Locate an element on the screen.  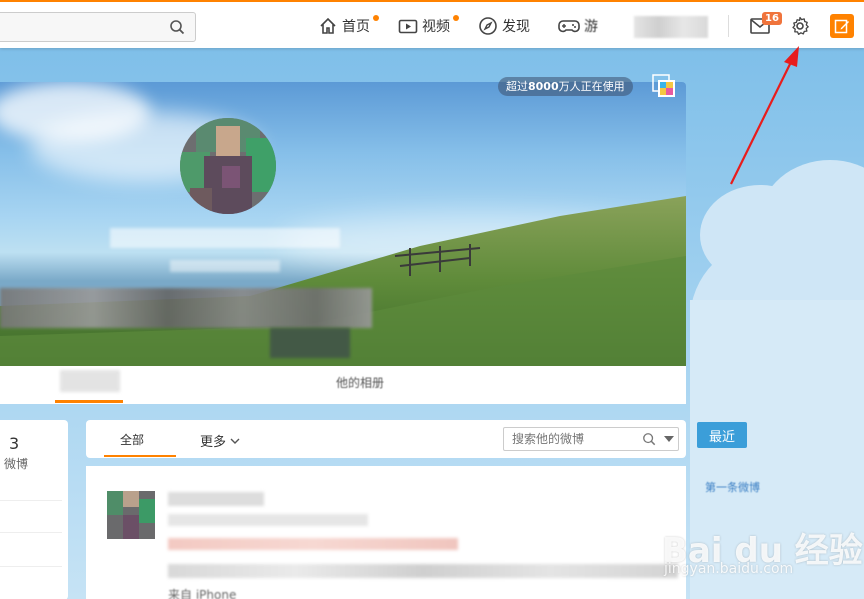
home-notify-dot is located at coordinates (376, 18).